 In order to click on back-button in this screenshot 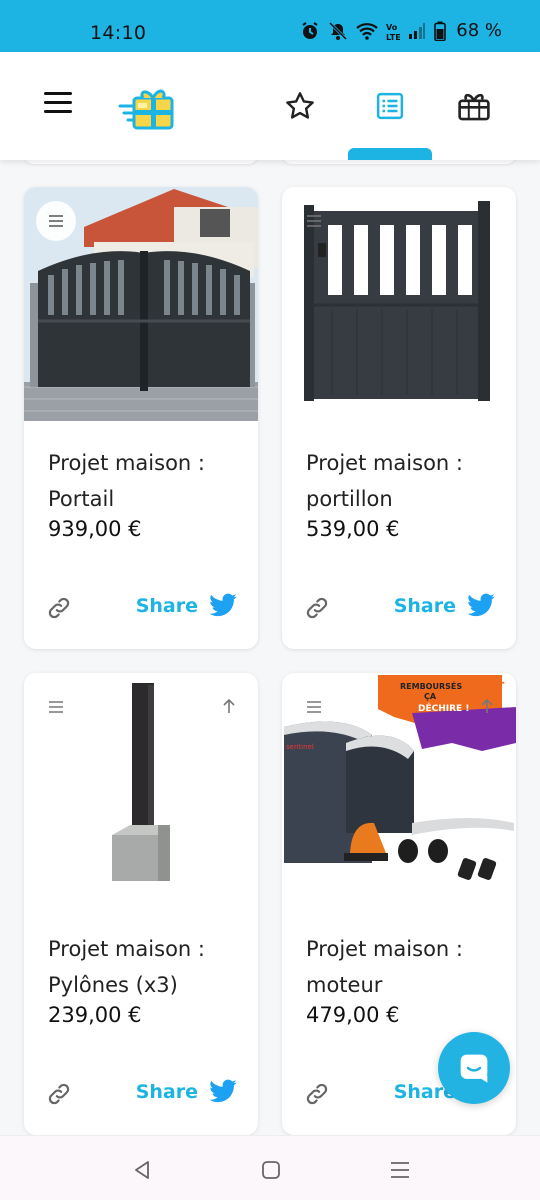, I will do `click(142, 1170)`.